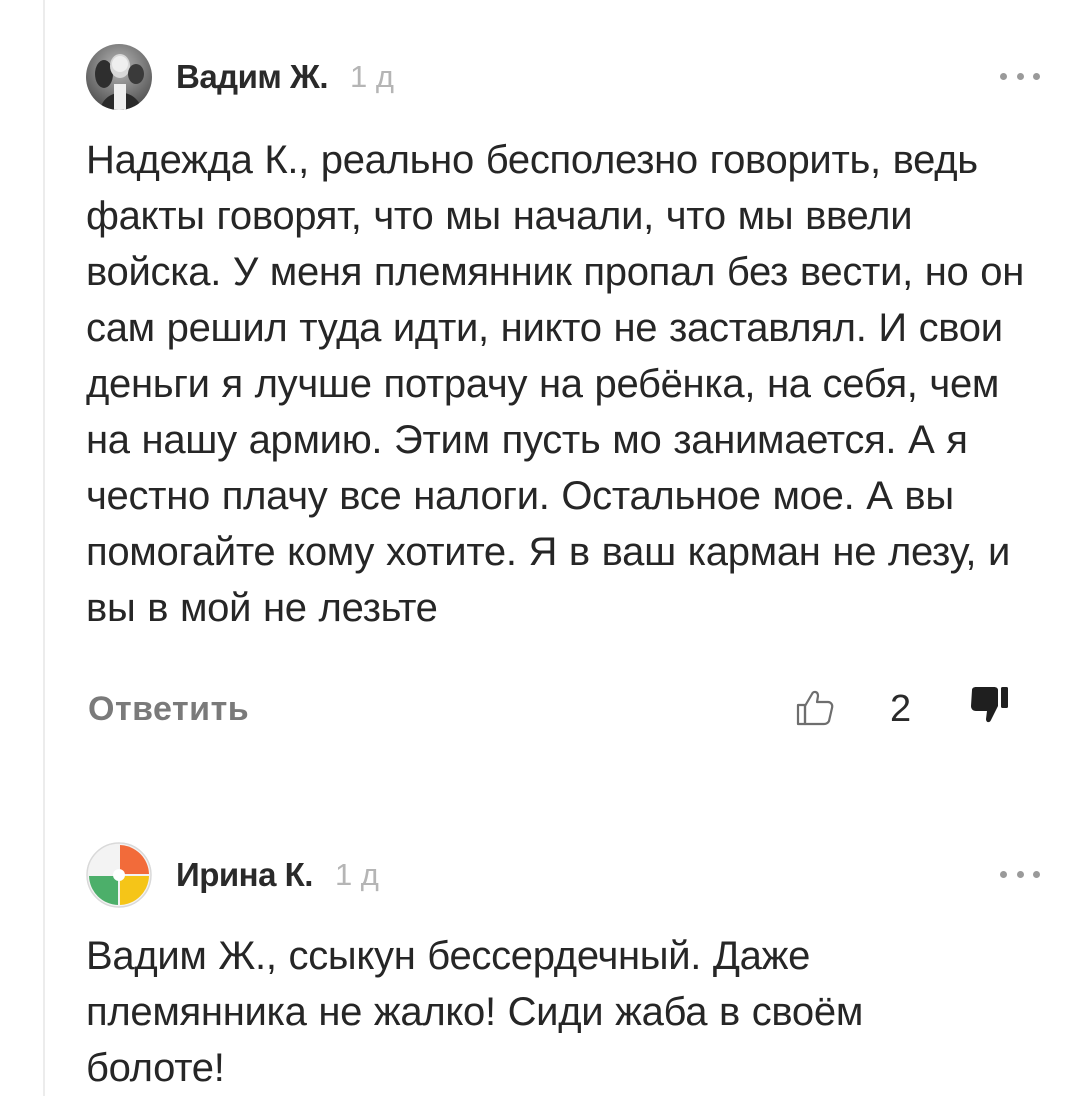 The image size is (1080, 1096). What do you see at coordinates (119, 77) in the screenshot?
I see `user-photo-avatar` at bounding box center [119, 77].